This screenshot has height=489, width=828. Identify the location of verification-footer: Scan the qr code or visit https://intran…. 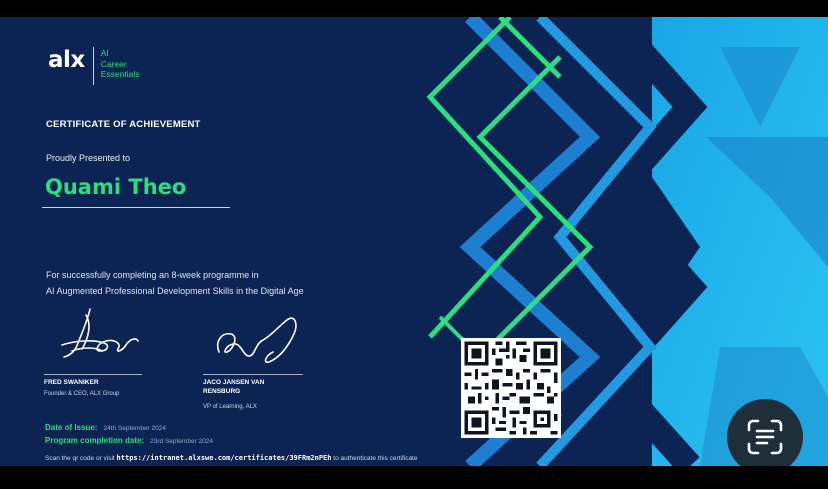
(231, 458).